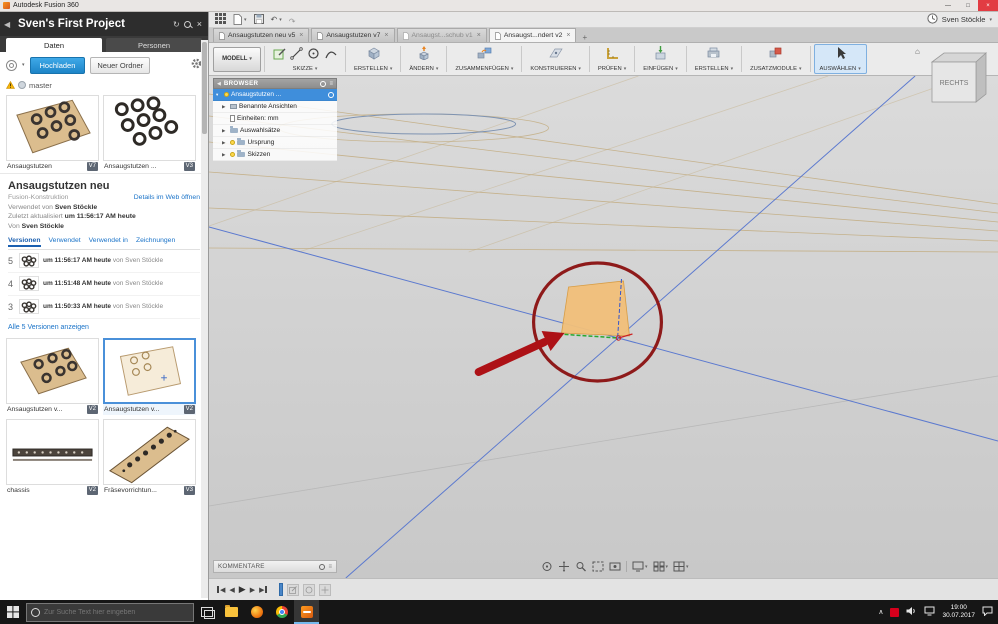 The height and width of the screenshot is (624, 998). I want to click on new-tab-button: +, so click(584, 37).